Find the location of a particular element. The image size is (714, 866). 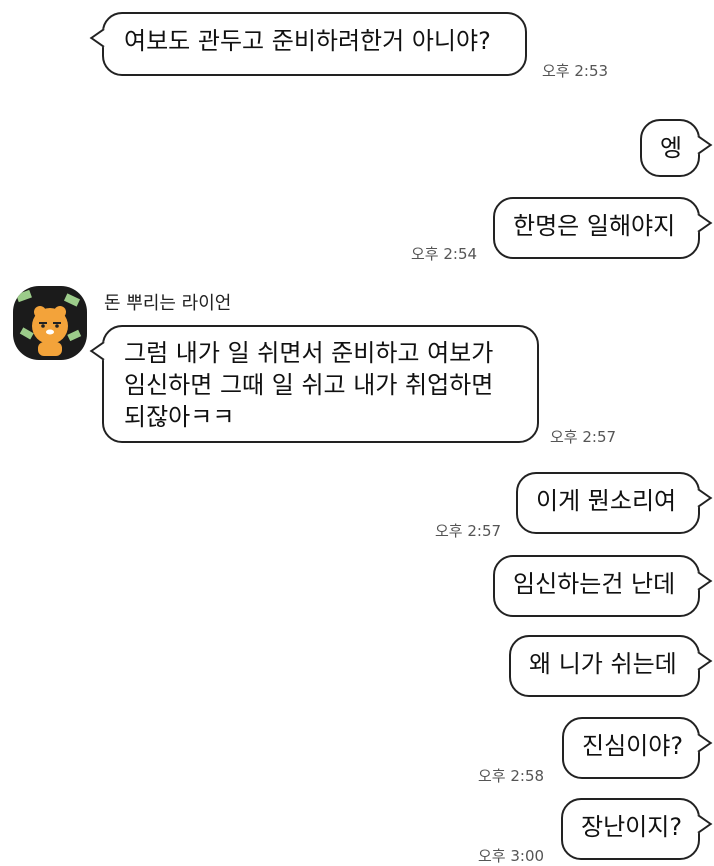

message-line: 임신하면 그때 일 쉬고 내가 취업하면 is located at coordinates (309, 385).